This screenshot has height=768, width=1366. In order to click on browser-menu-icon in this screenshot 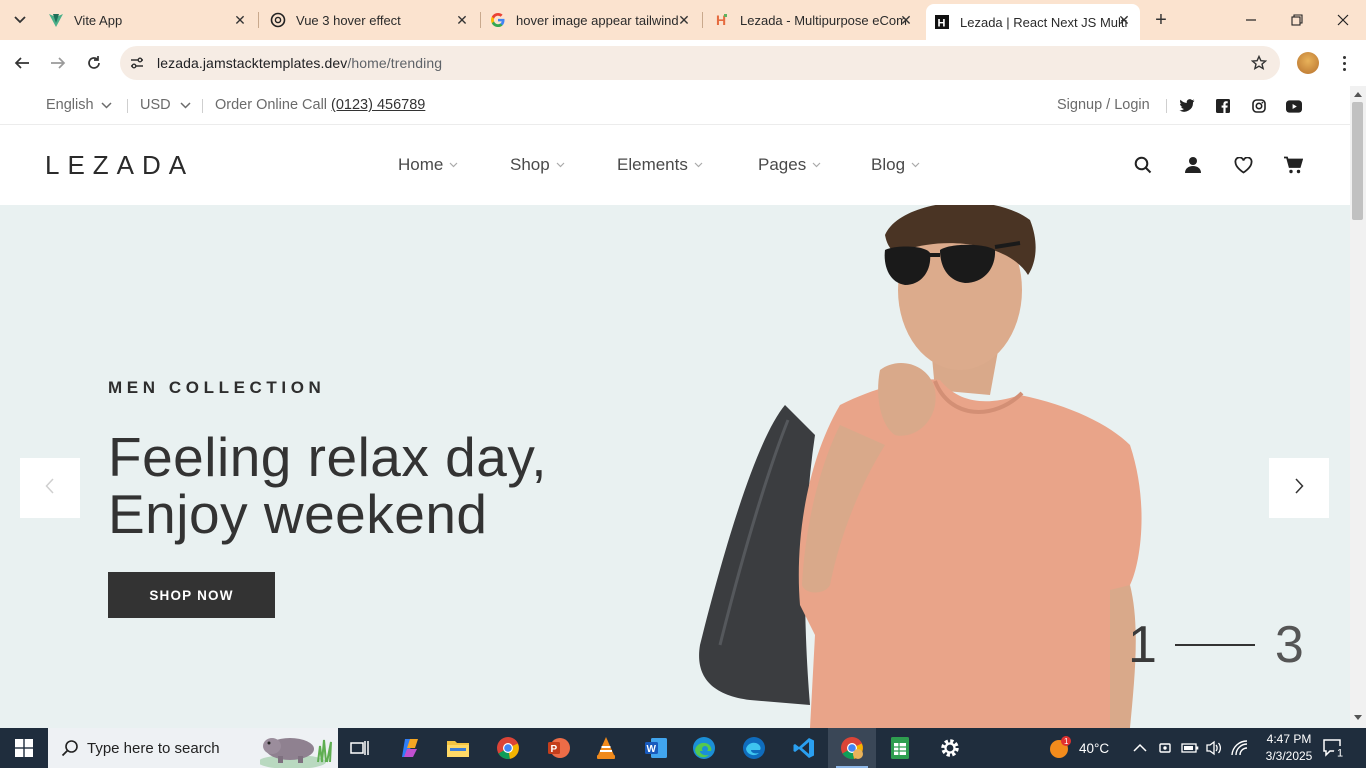, I will do `click(1344, 63)`.